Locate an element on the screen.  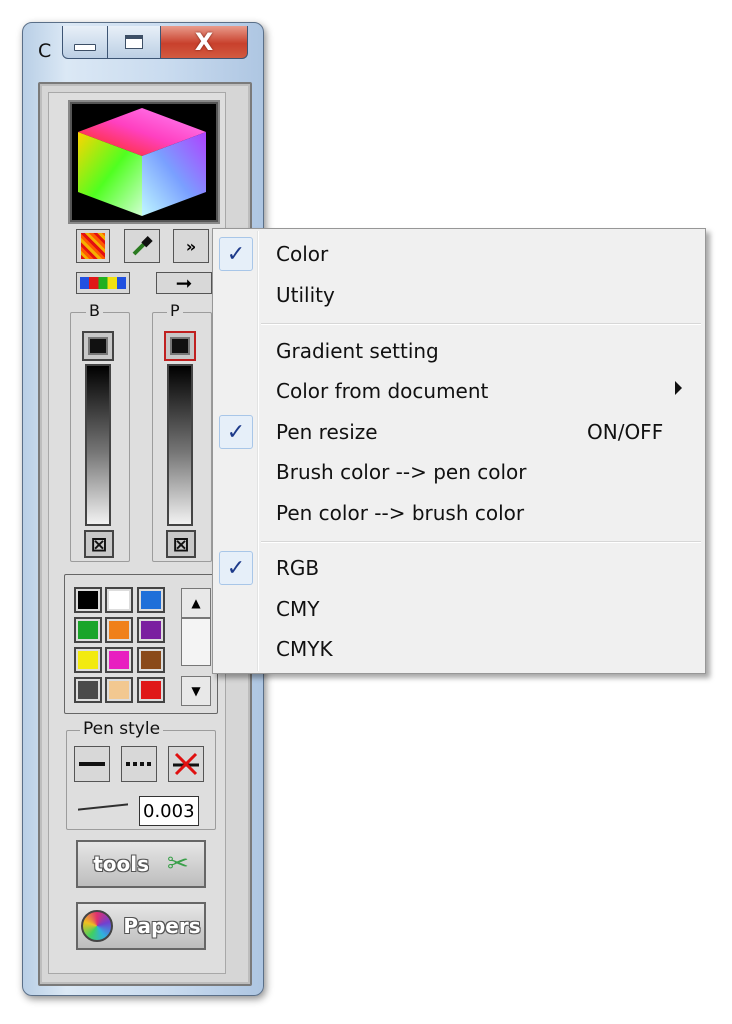
pen-color-indicator is located at coordinates (180, 346).